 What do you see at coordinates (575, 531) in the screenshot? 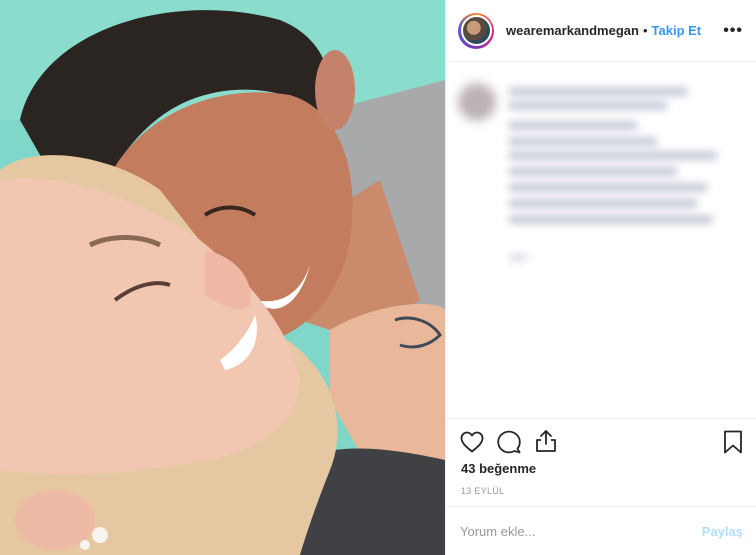
I see `comment-input` at bounding box center [575, 531].